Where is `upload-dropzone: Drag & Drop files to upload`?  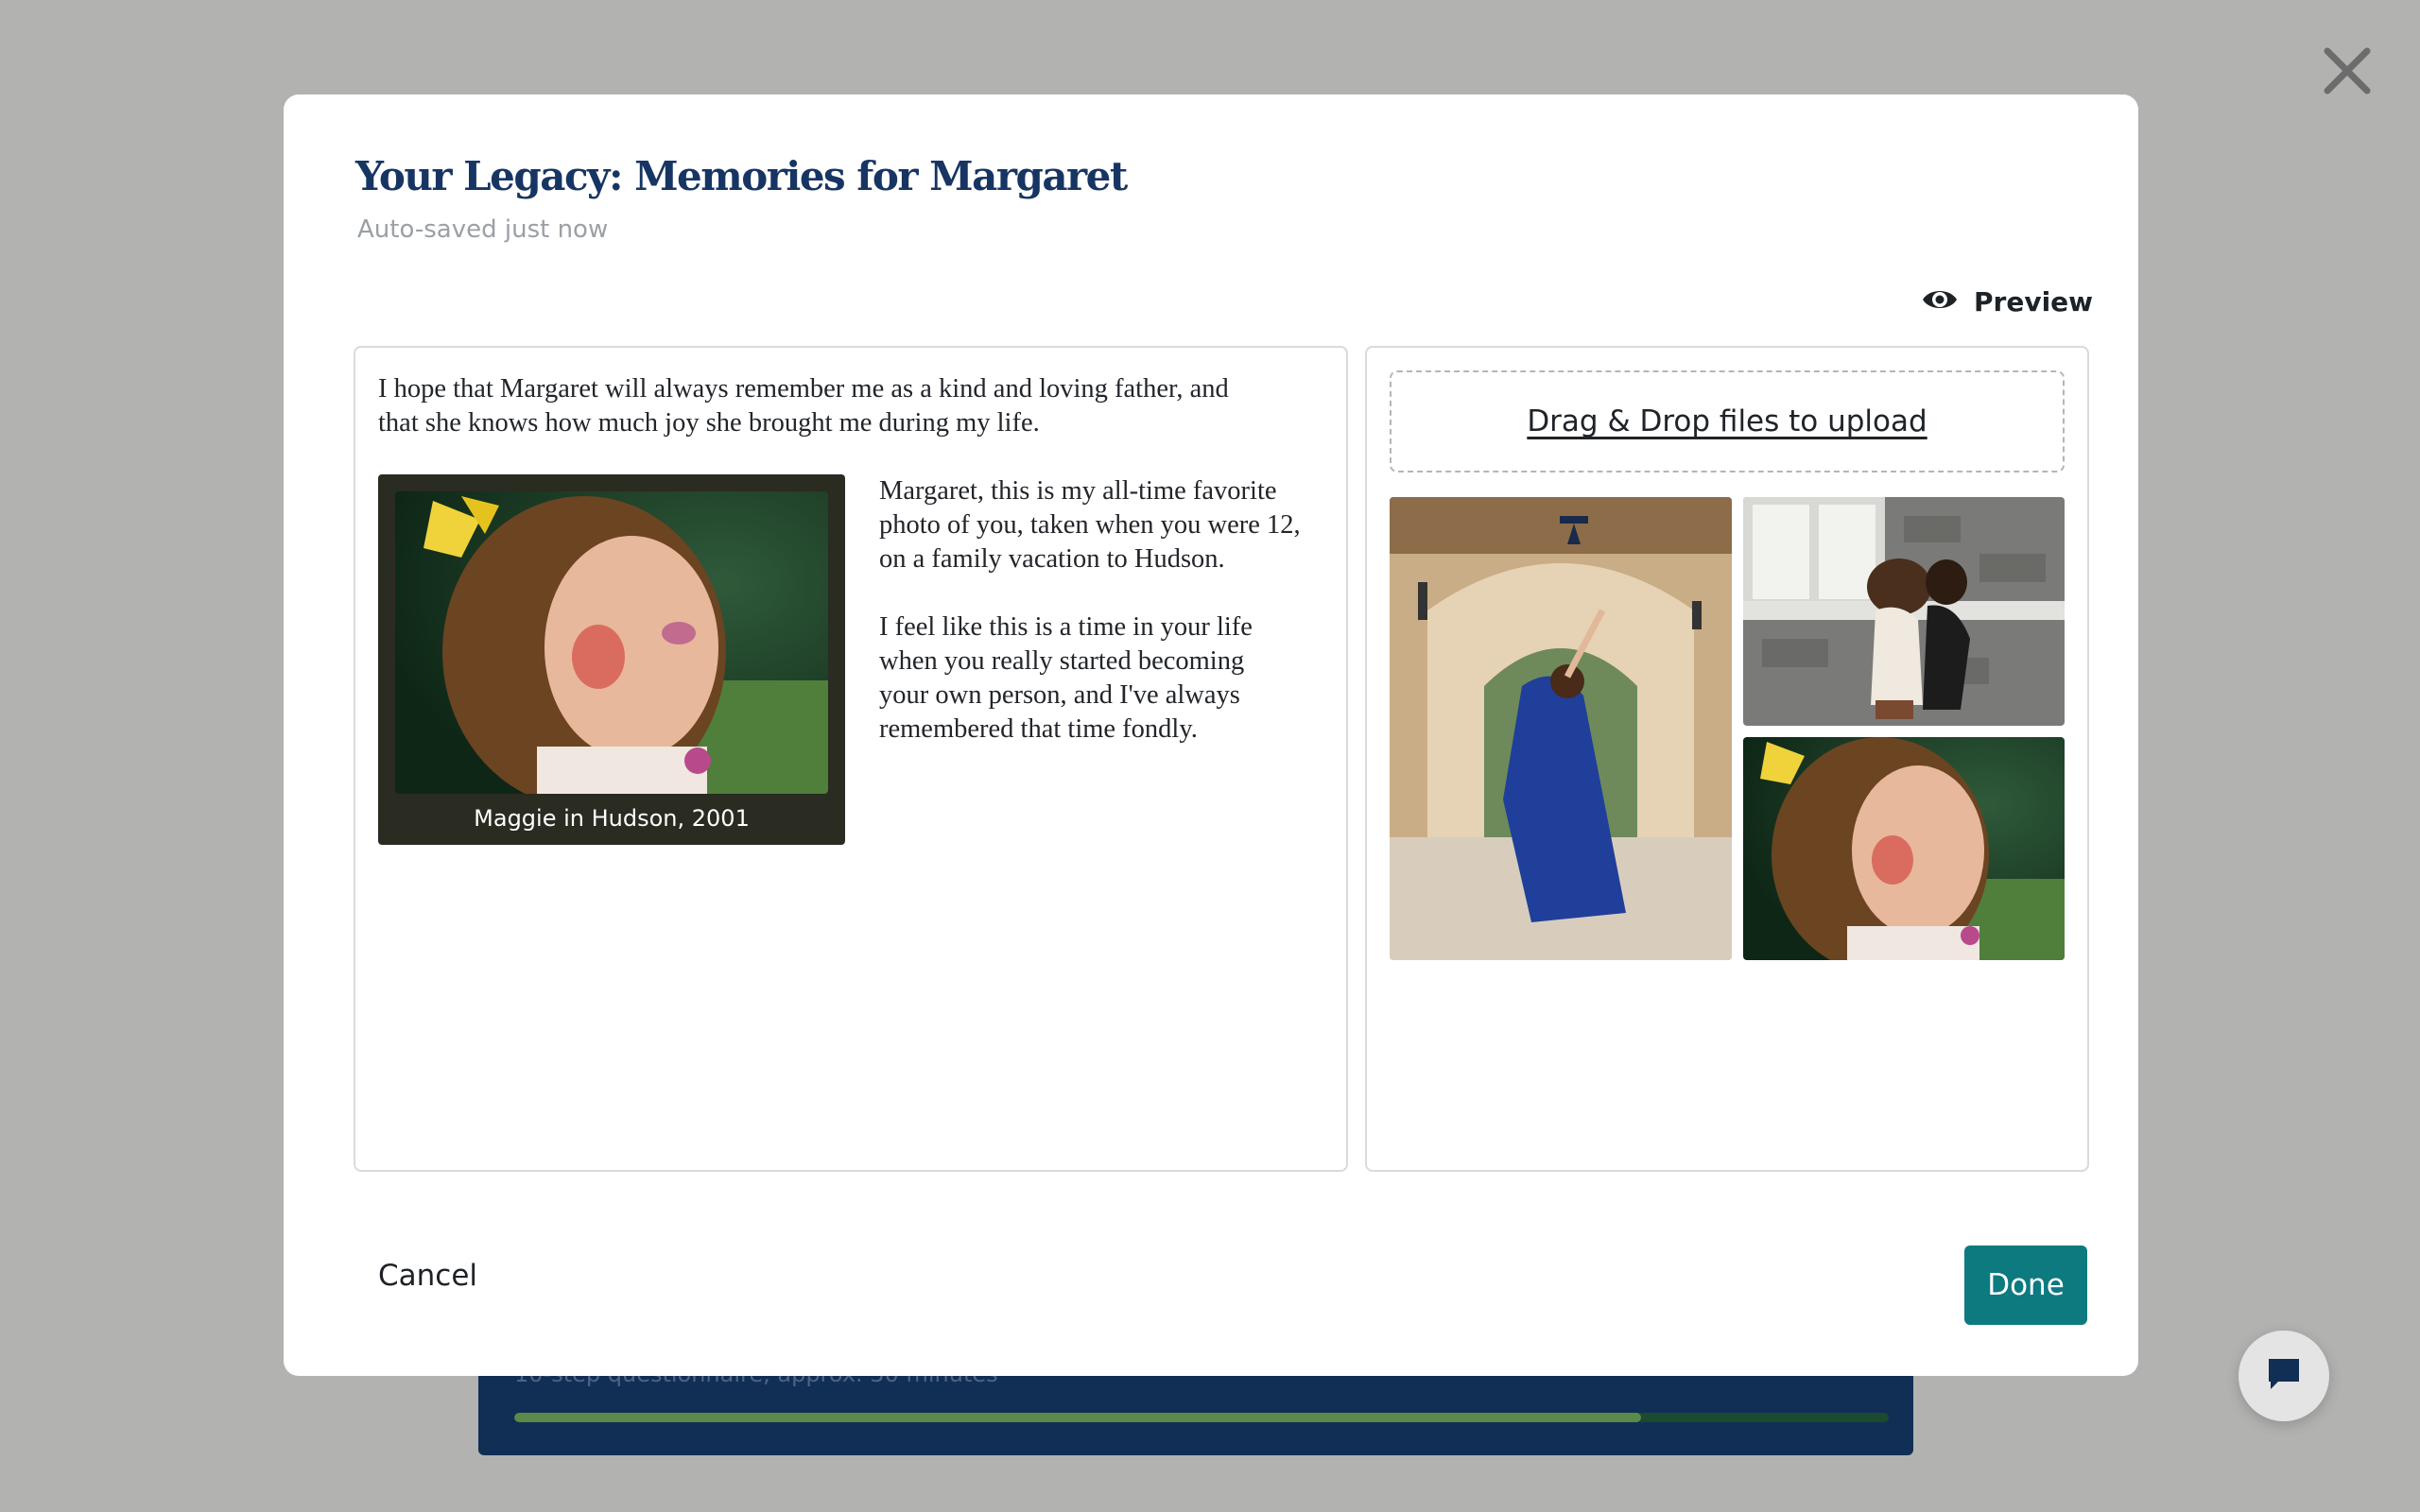 upload-dropzone: Drag & Drop files to upload is located at coordinates (1727, 421).